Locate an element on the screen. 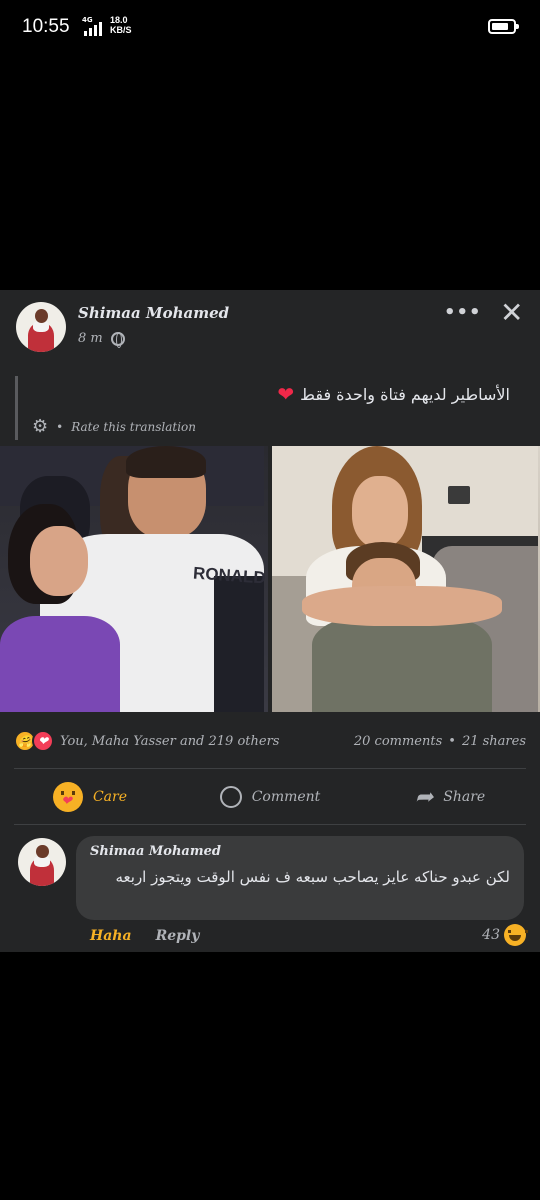  photo-right is located at coordinates (406, 579).